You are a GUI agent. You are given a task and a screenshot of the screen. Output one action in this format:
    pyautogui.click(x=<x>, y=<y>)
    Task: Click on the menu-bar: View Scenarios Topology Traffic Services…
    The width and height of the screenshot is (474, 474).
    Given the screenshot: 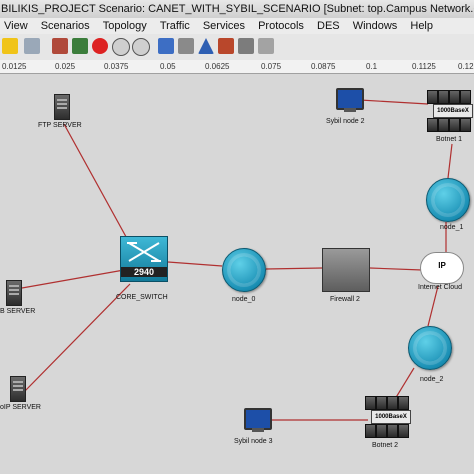 What is the action you would take?
    pyautogui.click(x=237, y=26)
    